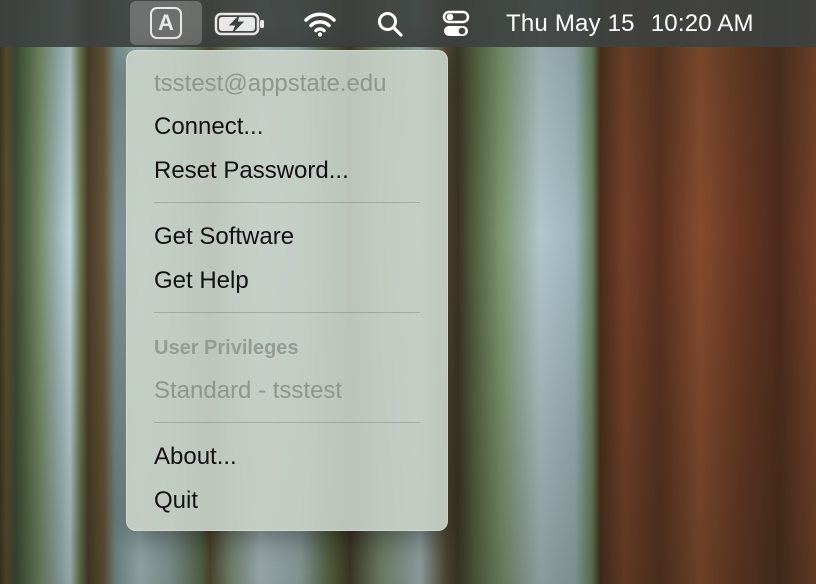 The width and height of the screenshot is (816, 584). What do you see at coordinates (176, 501) in the screenshot?
I see `menu-item-quit: Quit` at bounding box center [176, 501].